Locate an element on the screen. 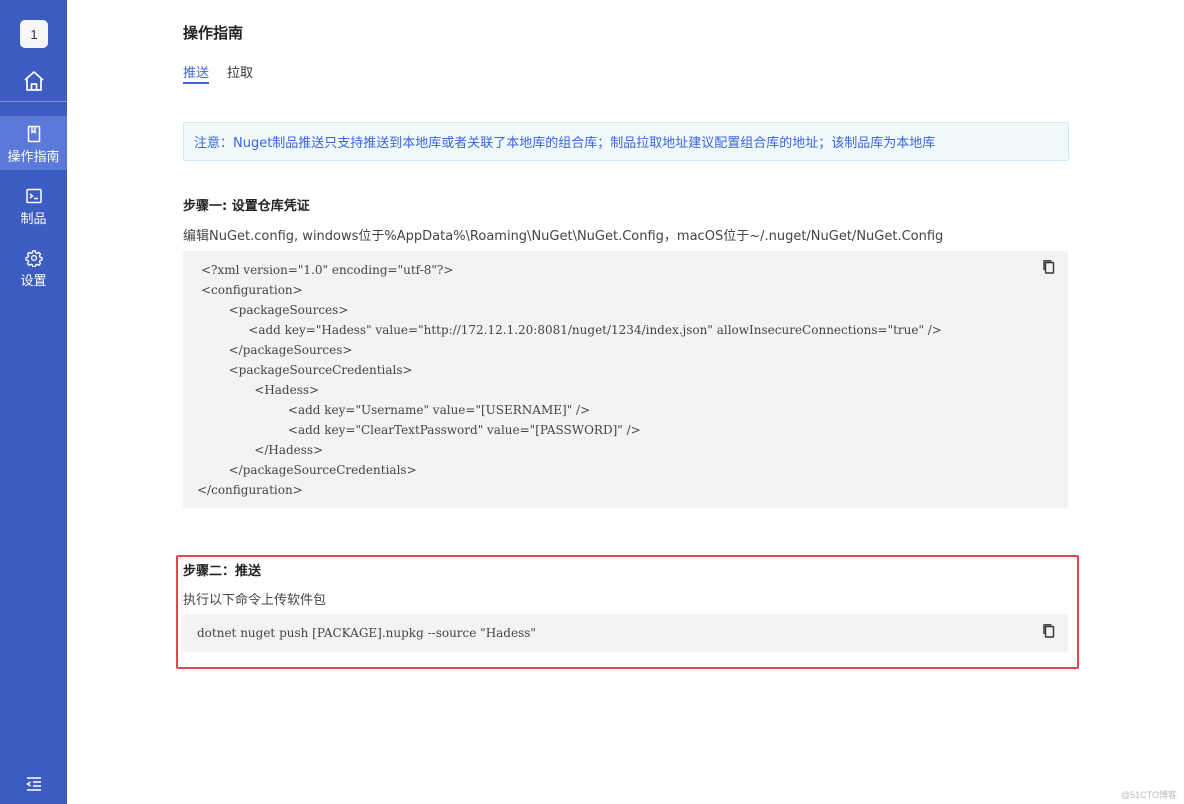  sidebar-item-settings: 设置 is located at coordinates (33, 267).